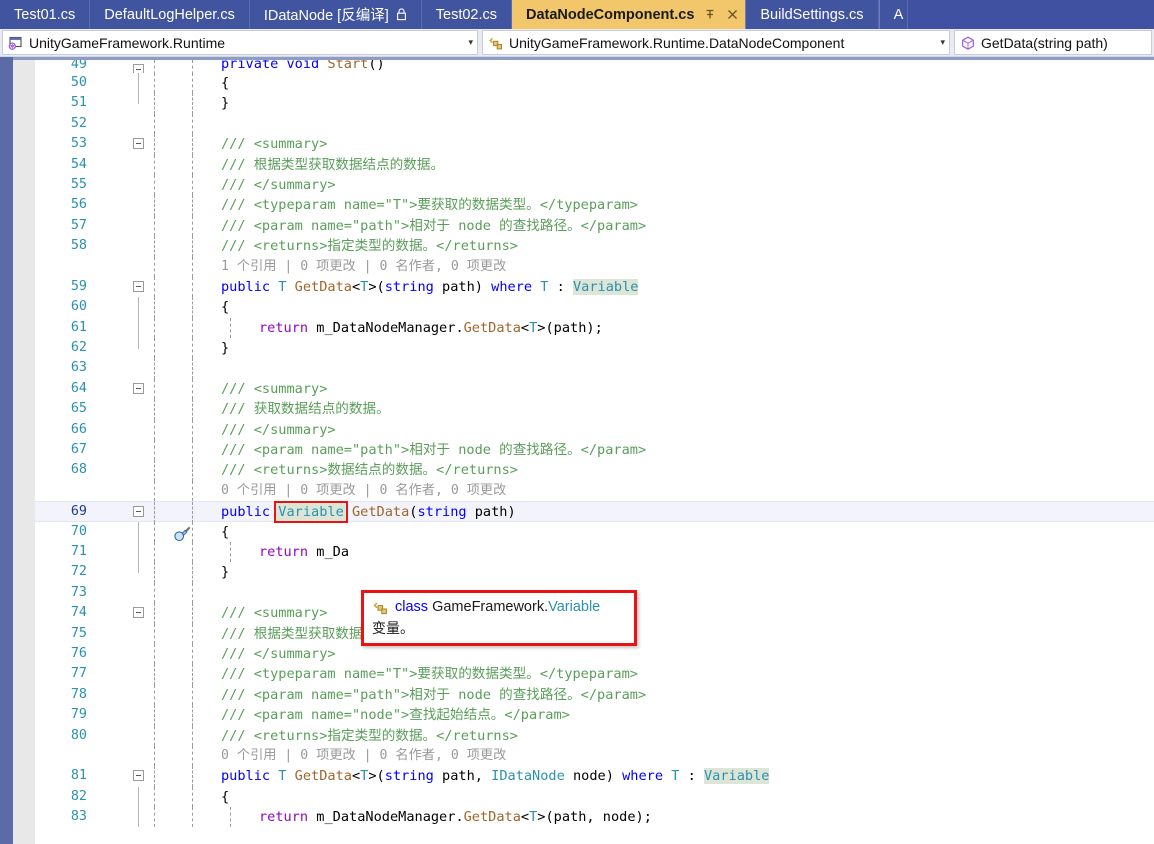 Image resolution: width=1154 pixels, height=844 pixels. I want to click on code-line: 82 {, so click(594, 797).